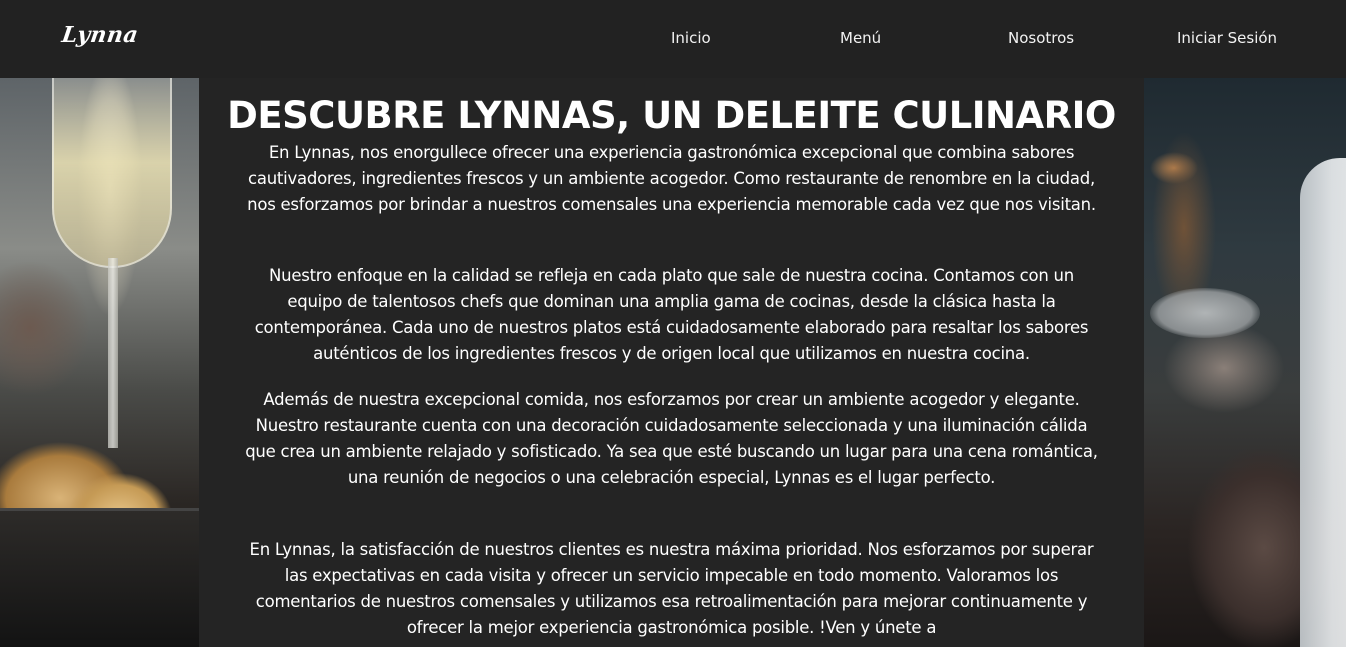 This screenshot has width=1346, height=647. What do you see at coordinates (1323, 402) in the screenshot?
I see `diner-figure-image` at bounding box center [1323, 402].